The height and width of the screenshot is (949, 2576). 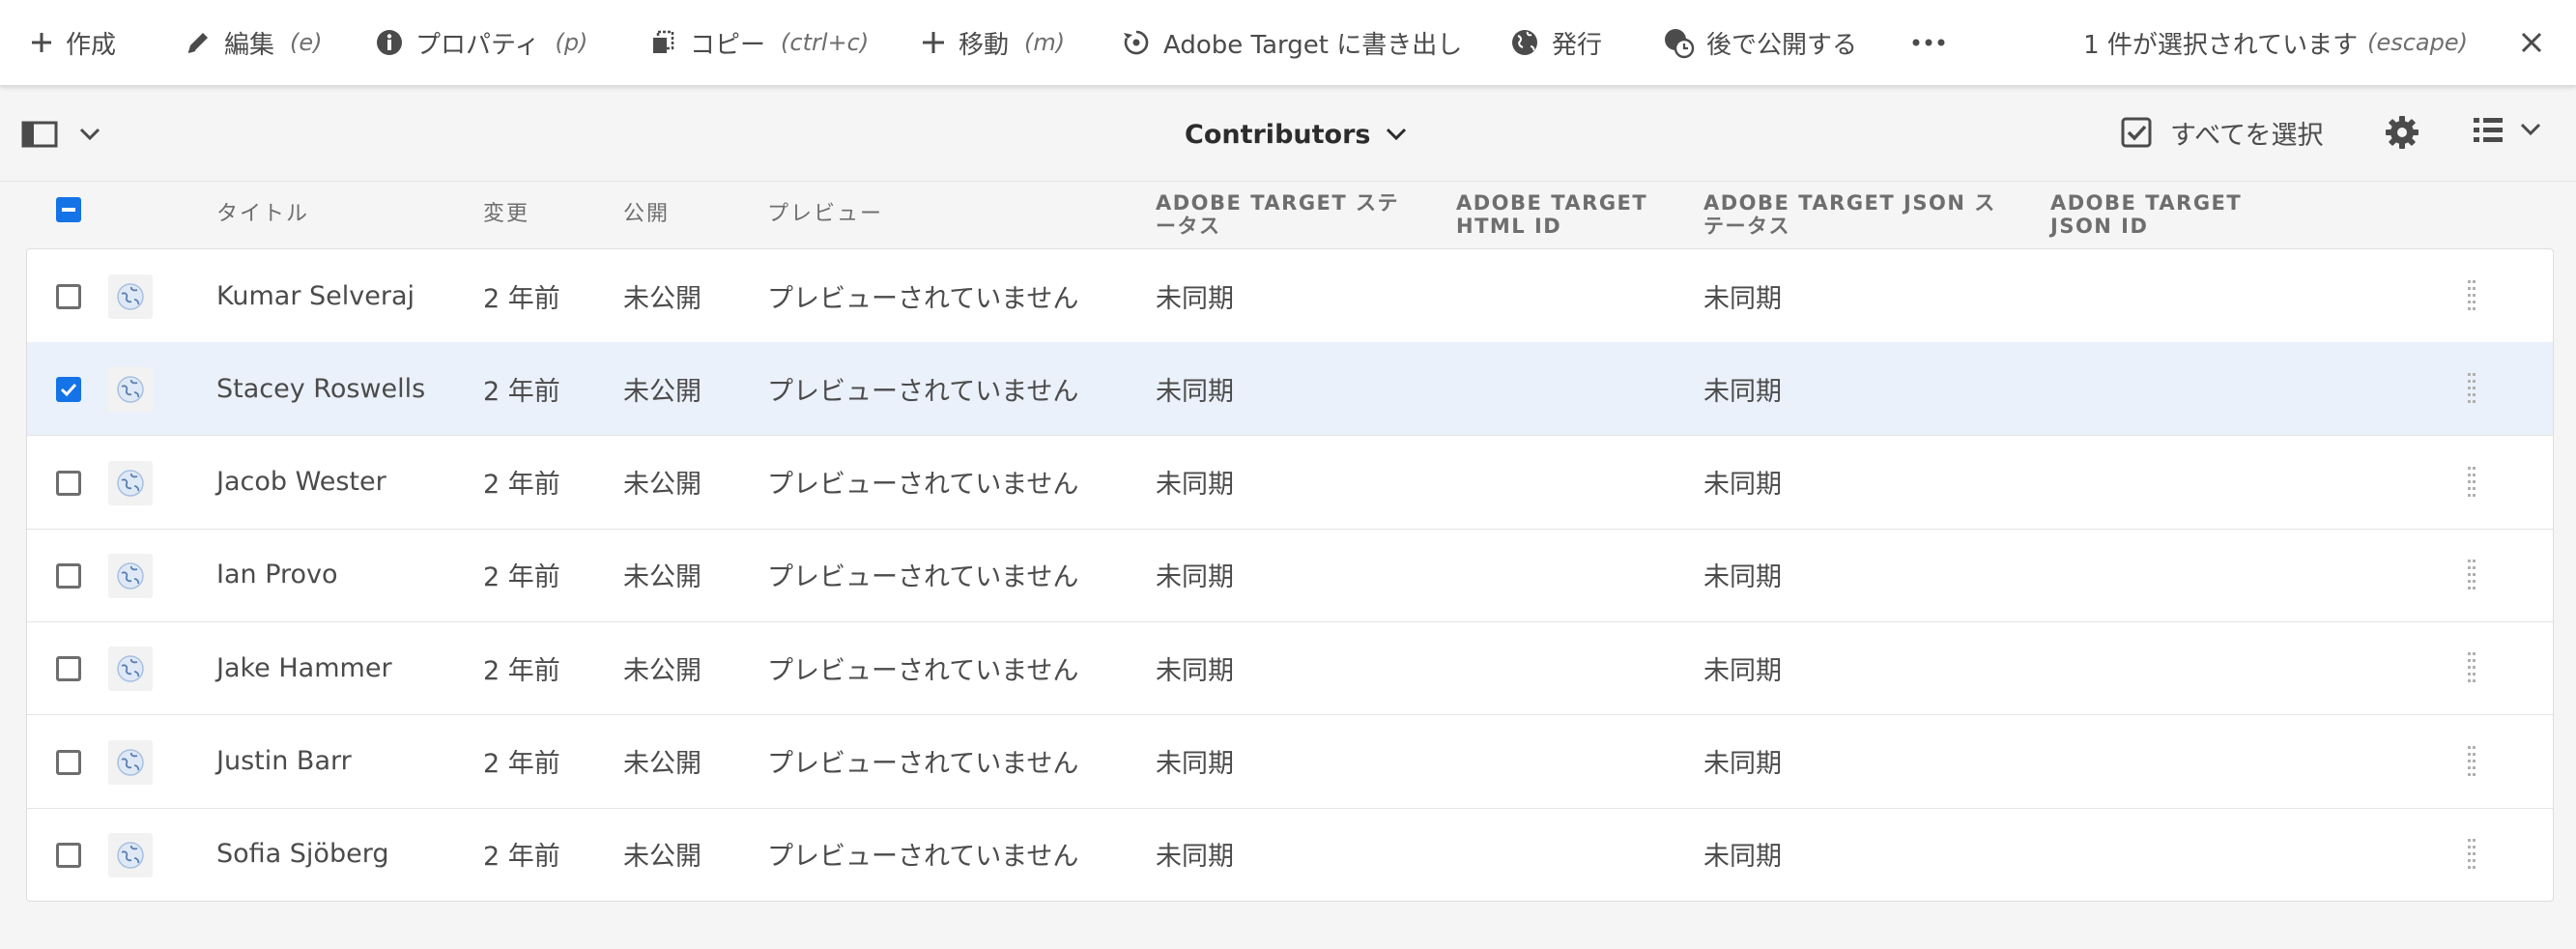 What do you see at coordinates (1292, 42) in the screenshot?
I see `export-target-button: Adobe Target に書き出し` at bounding box center [1292, 42].